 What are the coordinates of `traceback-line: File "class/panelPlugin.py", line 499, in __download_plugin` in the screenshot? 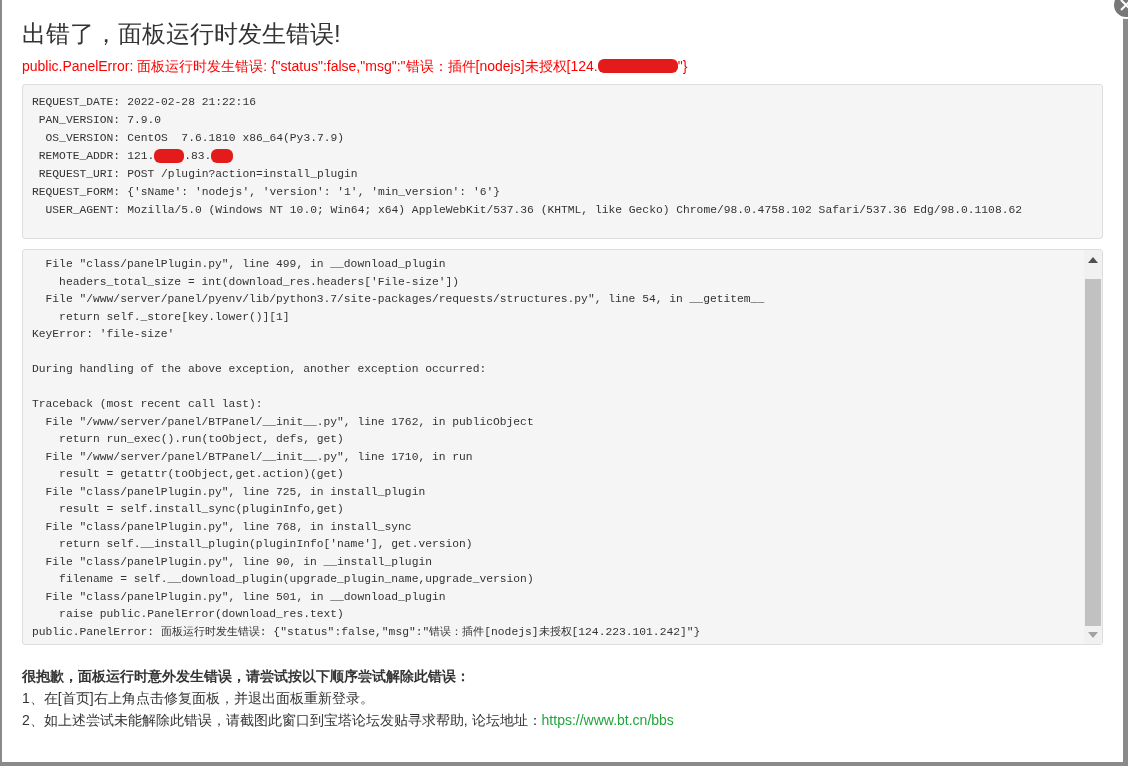 It's located at (245, 264).